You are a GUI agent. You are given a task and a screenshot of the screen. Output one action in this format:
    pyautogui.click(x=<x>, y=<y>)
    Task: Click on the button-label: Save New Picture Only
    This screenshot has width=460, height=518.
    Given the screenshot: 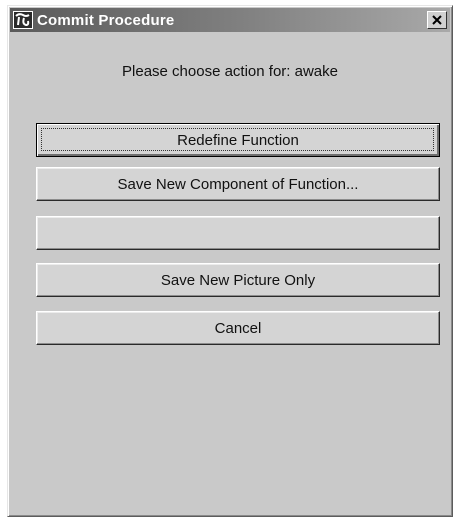 What is the action you would take?
    pyautogui.click(x=238, y=280)
    